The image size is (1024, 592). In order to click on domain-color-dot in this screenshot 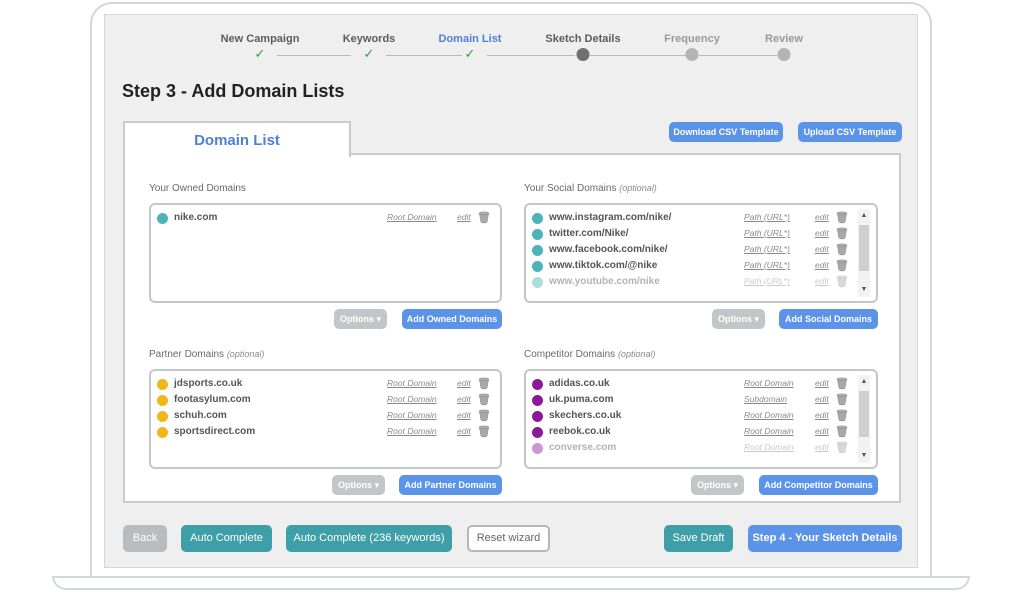, I will do `click(162, 432)`.